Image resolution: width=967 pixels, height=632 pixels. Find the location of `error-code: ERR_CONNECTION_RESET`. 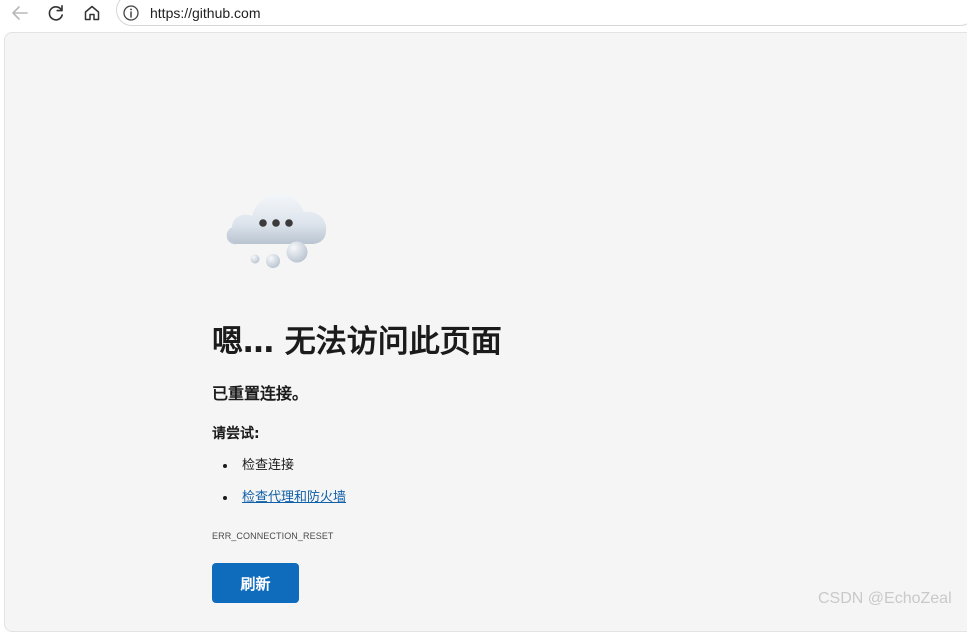

error-code: ERR_CONNECTION_RESET is located at coordinates (273, 536).